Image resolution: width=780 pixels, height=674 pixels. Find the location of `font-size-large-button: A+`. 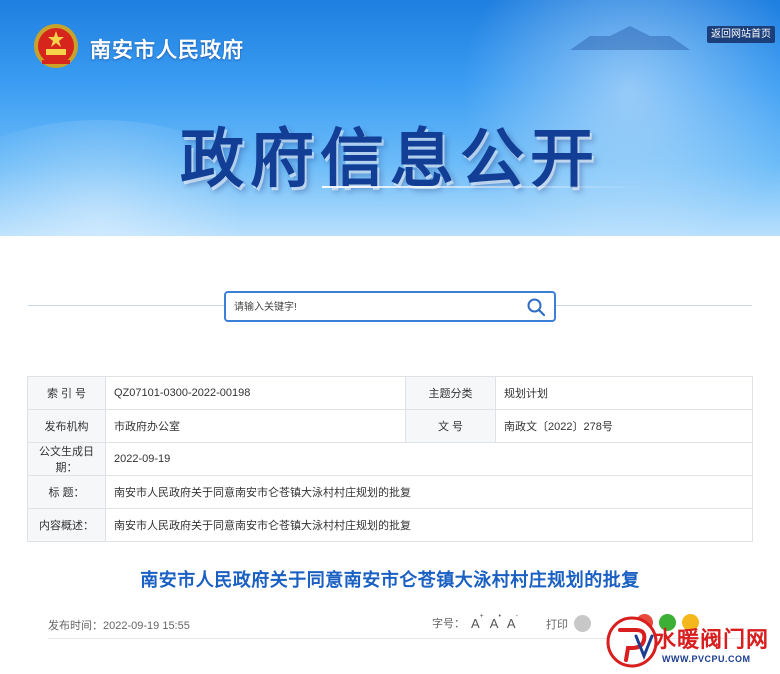

font-size-large-button: A+ is located at coordinates (477, 621).